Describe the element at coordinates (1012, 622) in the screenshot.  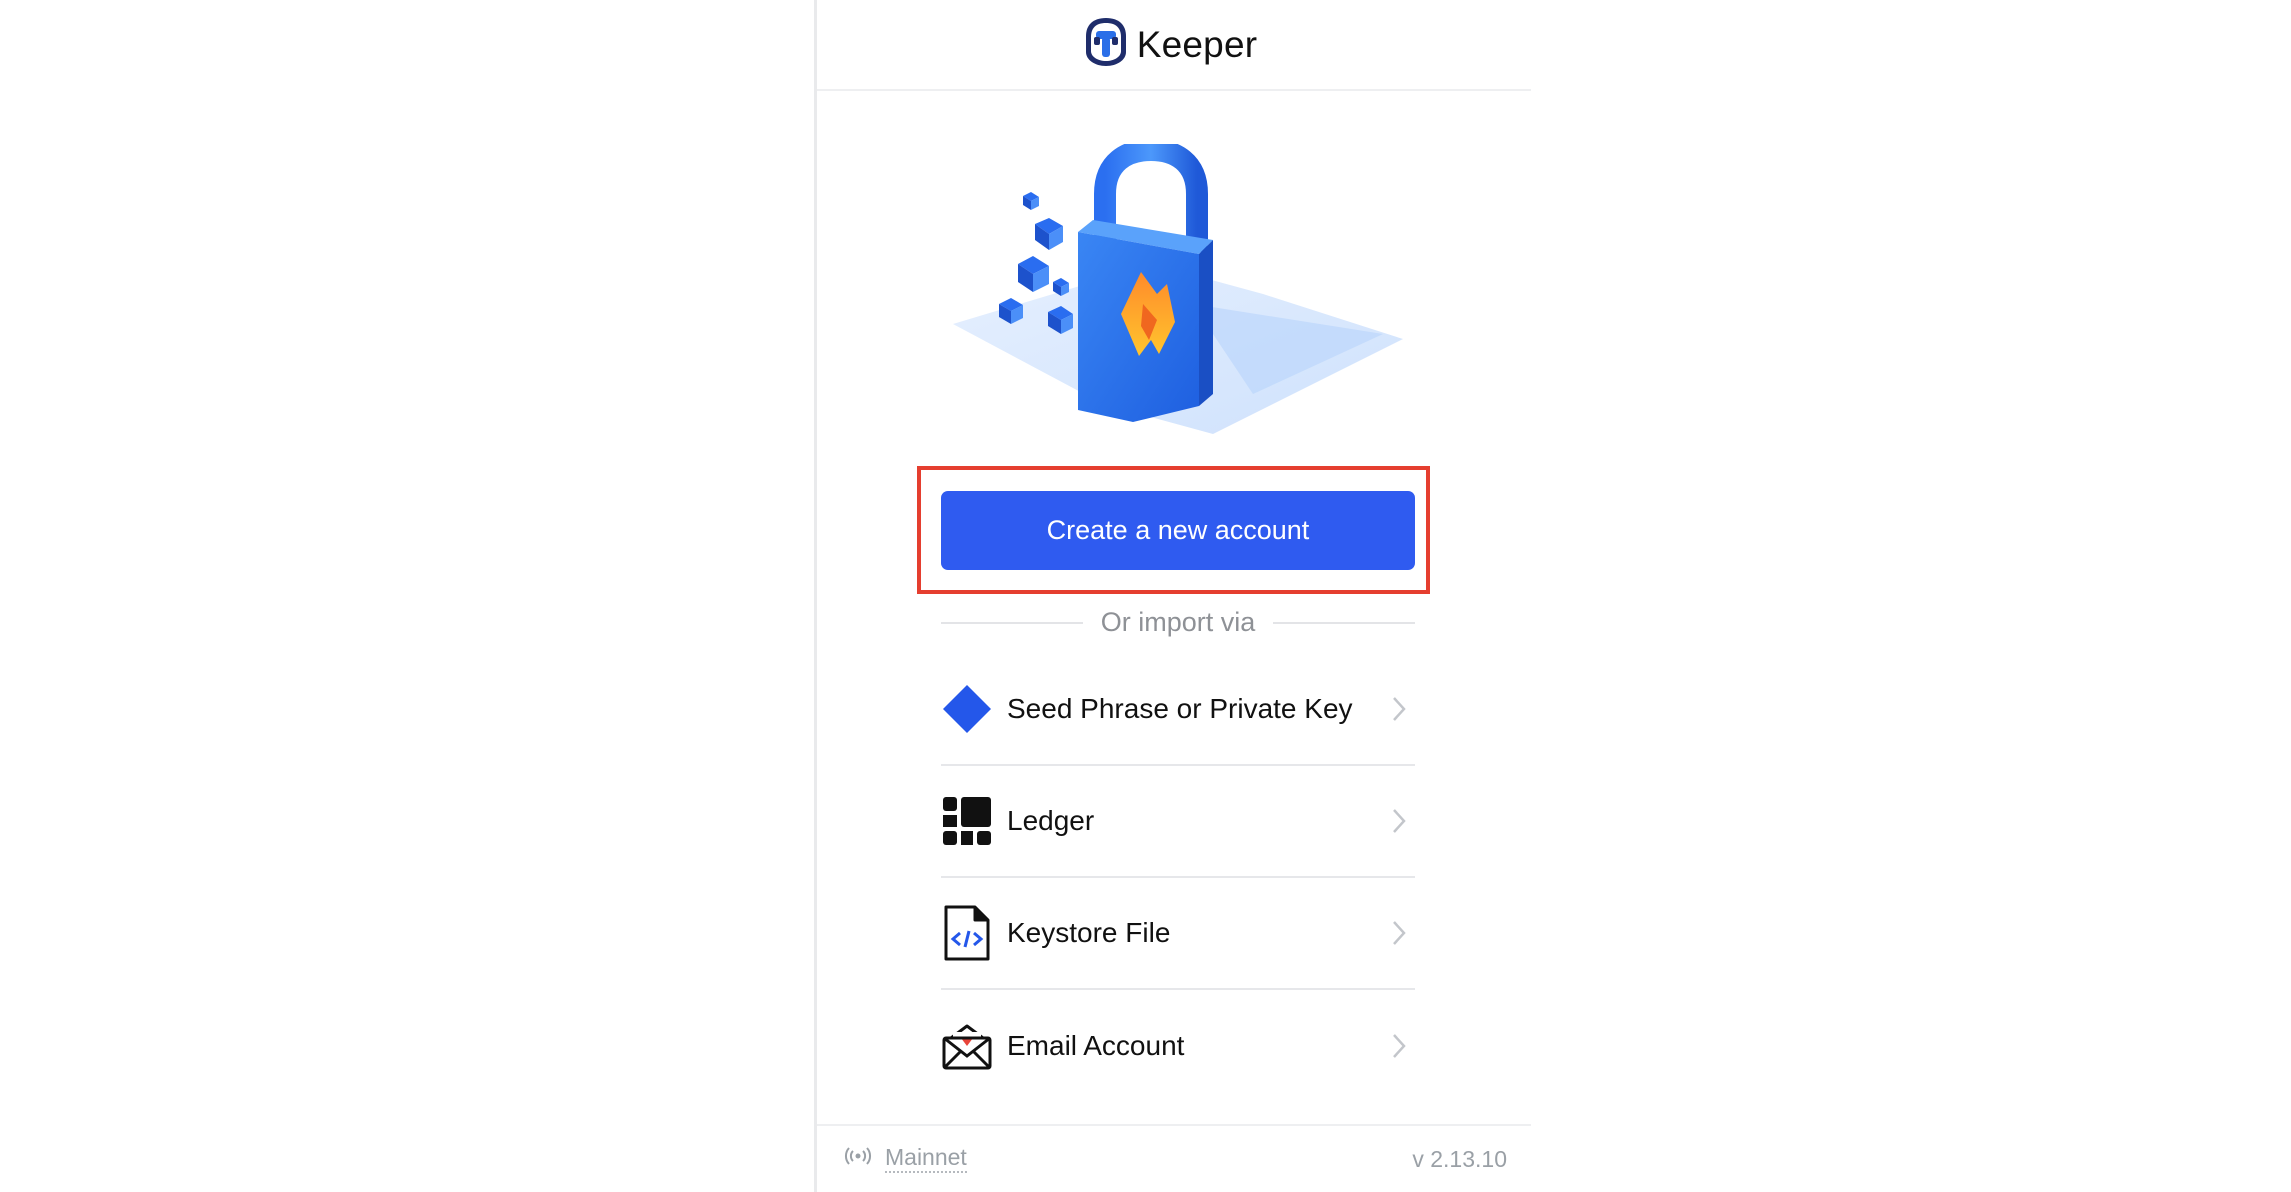
I see `divider-line-left` at that location.